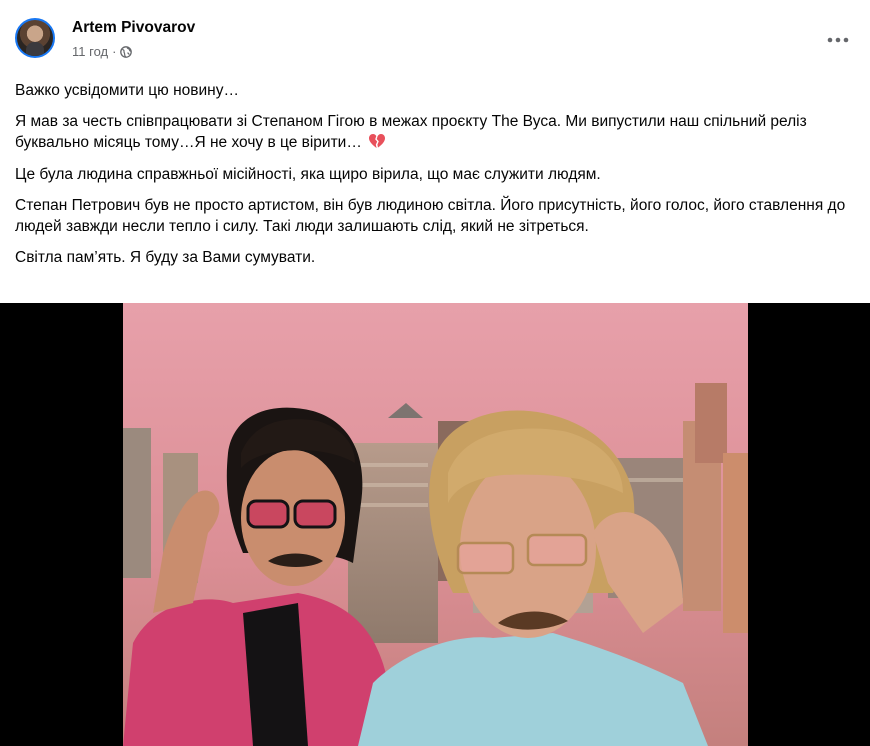 The width and height of the screenshot is (870, 746). I want to click on more-horizontal-icon, so click(838, 39).